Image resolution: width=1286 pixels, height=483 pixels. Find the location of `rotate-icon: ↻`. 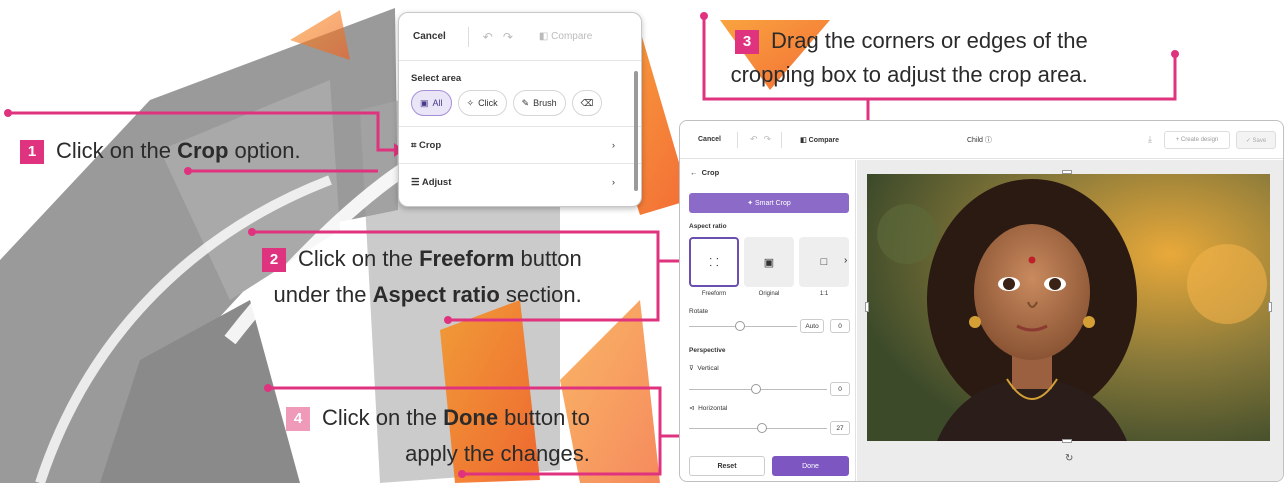

rotate-icon: ↻ is located at coordinates (1069, 458).